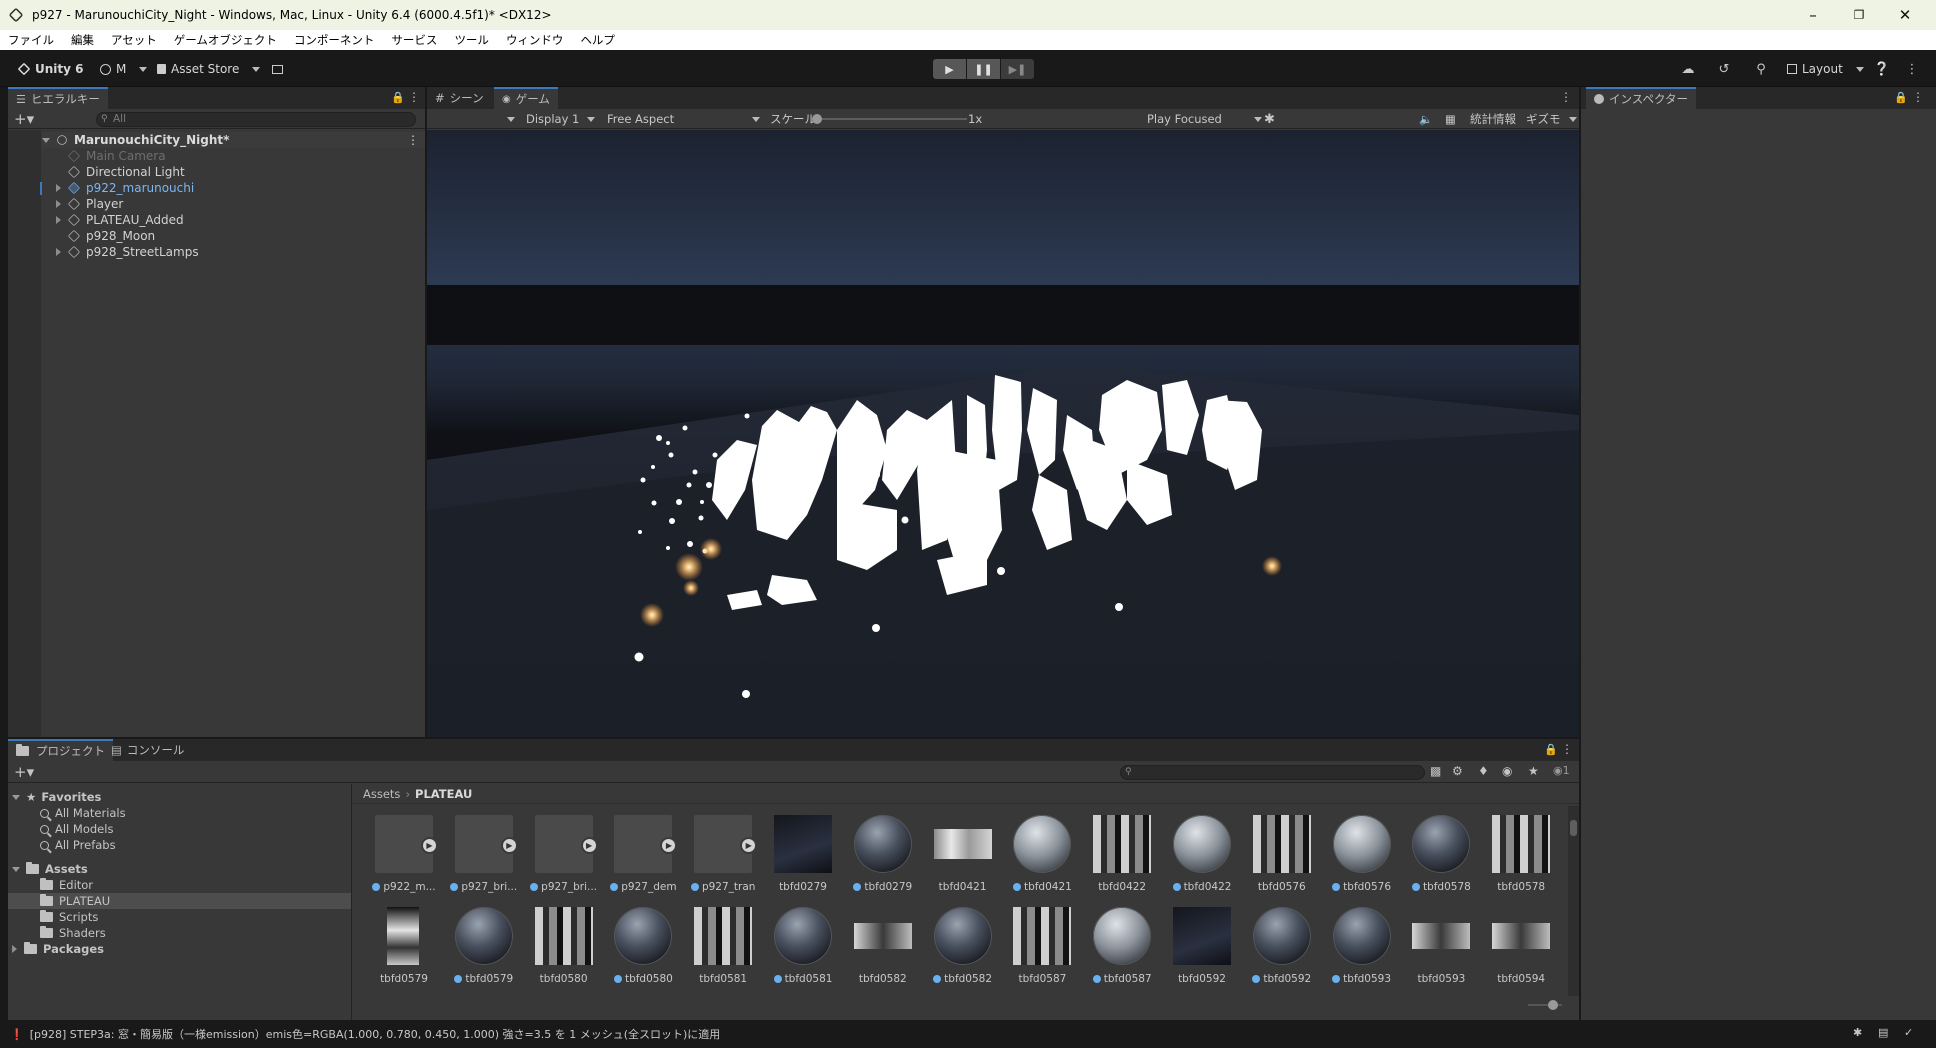 This screenshot has width=1936, height=1048. What do you see at coordinates (56, 797) in the screenshot?
I see `favorites-row: ★ Favorites` at bounding box center [56, 797].